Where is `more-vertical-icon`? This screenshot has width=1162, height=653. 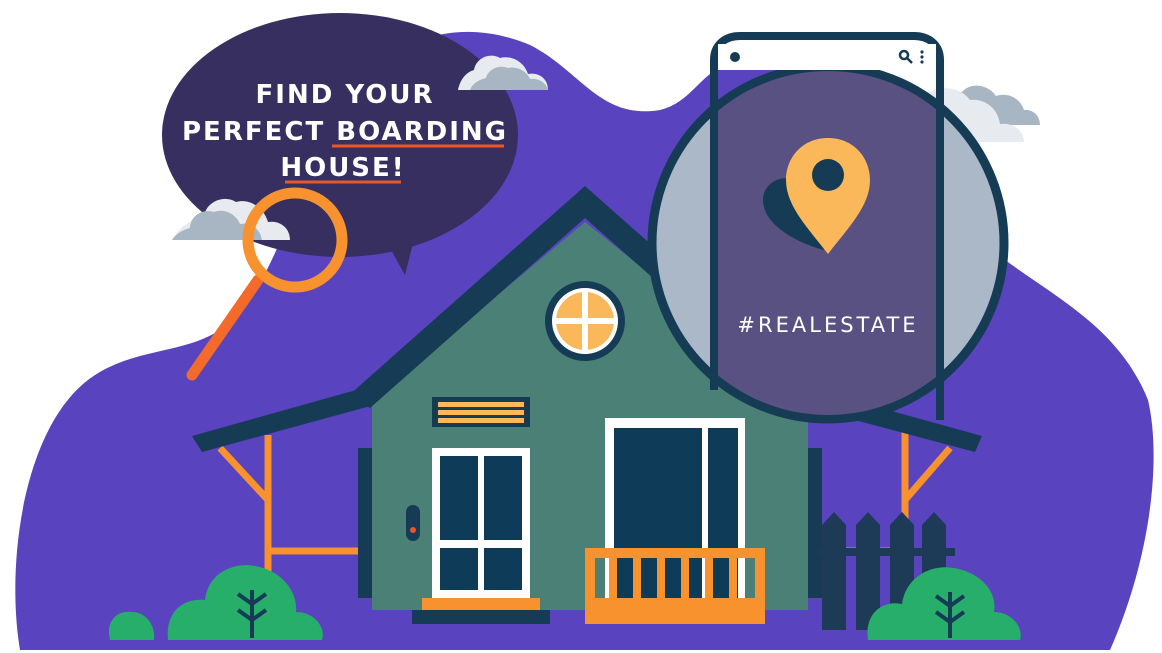
more-vertical-icon is located at coordinates (922, 57).